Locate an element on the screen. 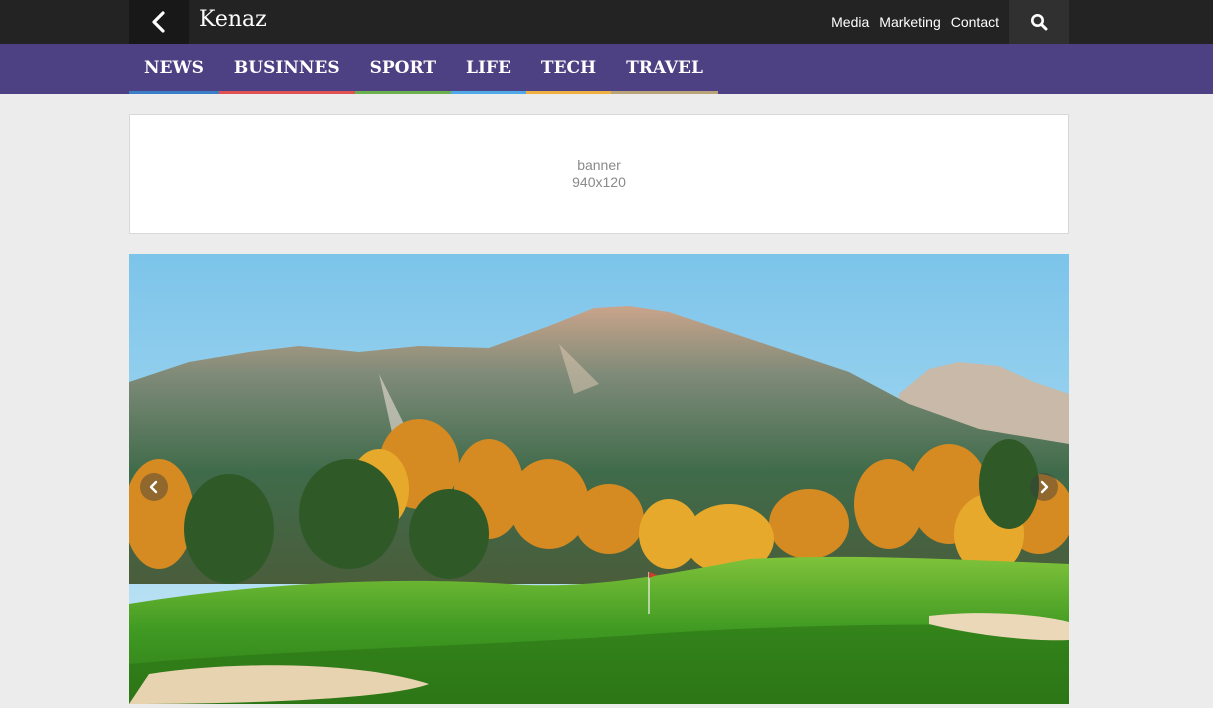 This screenshot has height=708, width=1213. slider-next-button is located at coordinates (1044, 487).